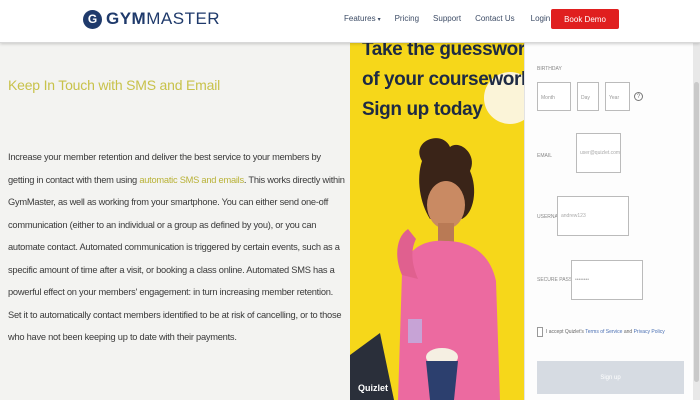 The height and width of the screenshot is (400, 700). Describe the element at coordinates (373, 388) in the screenshot. I see `ad-brand: Quizlet` at that location.